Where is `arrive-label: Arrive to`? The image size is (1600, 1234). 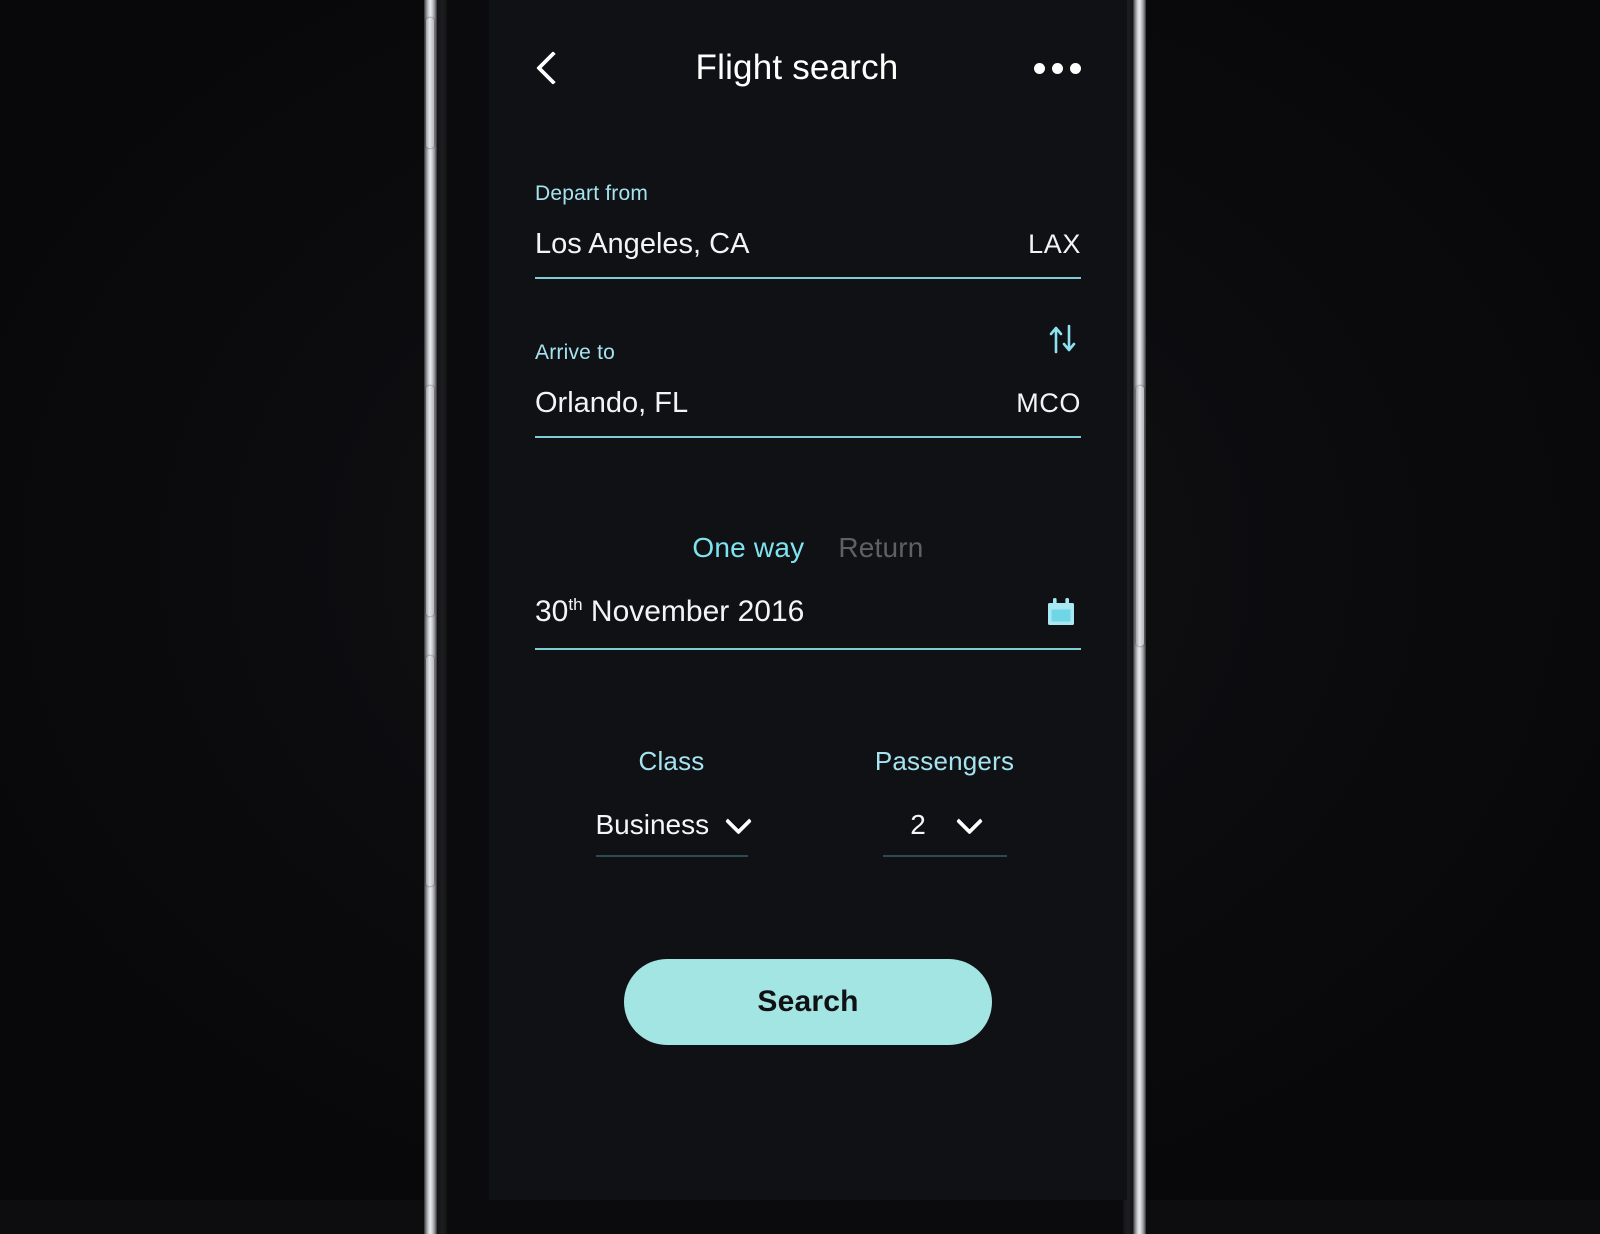 arrive-label: Arrive to is located at coordinates (575, 352).